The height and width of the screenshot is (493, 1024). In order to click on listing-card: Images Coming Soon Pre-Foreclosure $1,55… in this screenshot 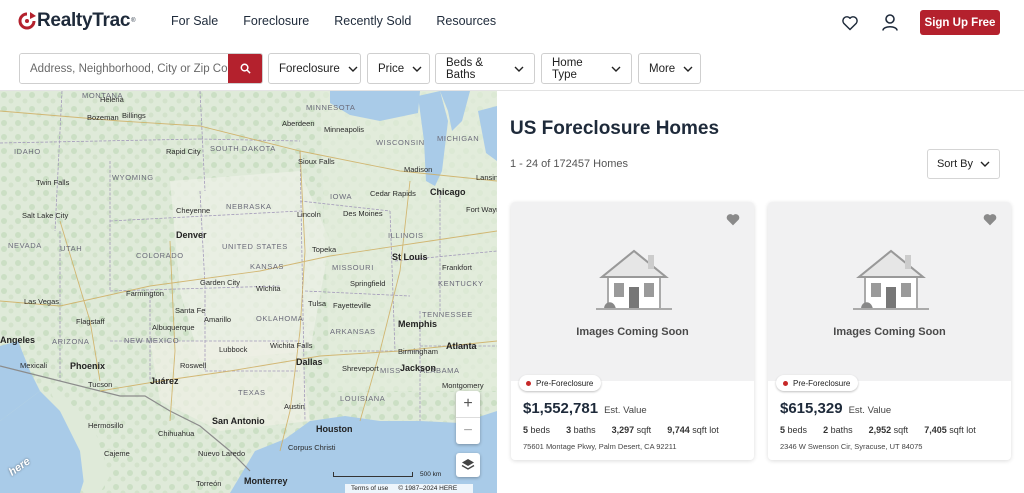, I will do `click(632, 331)`.